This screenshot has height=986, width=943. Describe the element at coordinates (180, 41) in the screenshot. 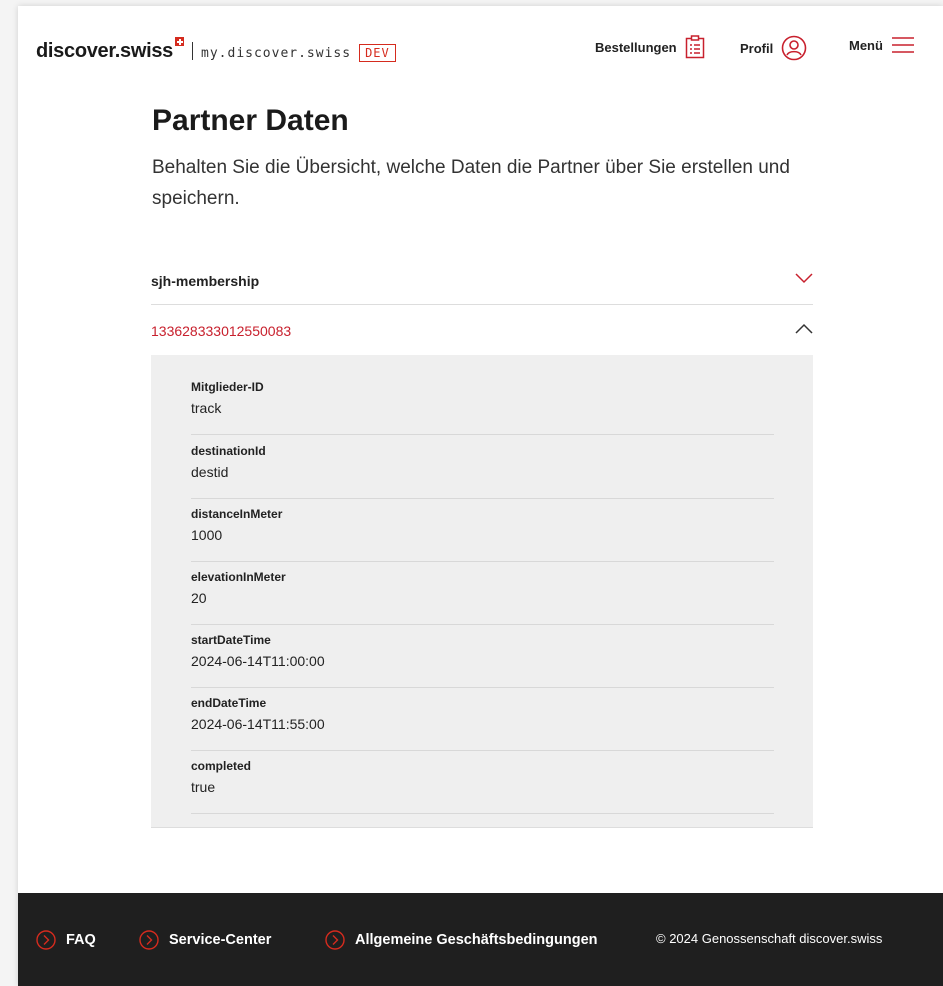

I see `swiss-flag-icon` at that location.